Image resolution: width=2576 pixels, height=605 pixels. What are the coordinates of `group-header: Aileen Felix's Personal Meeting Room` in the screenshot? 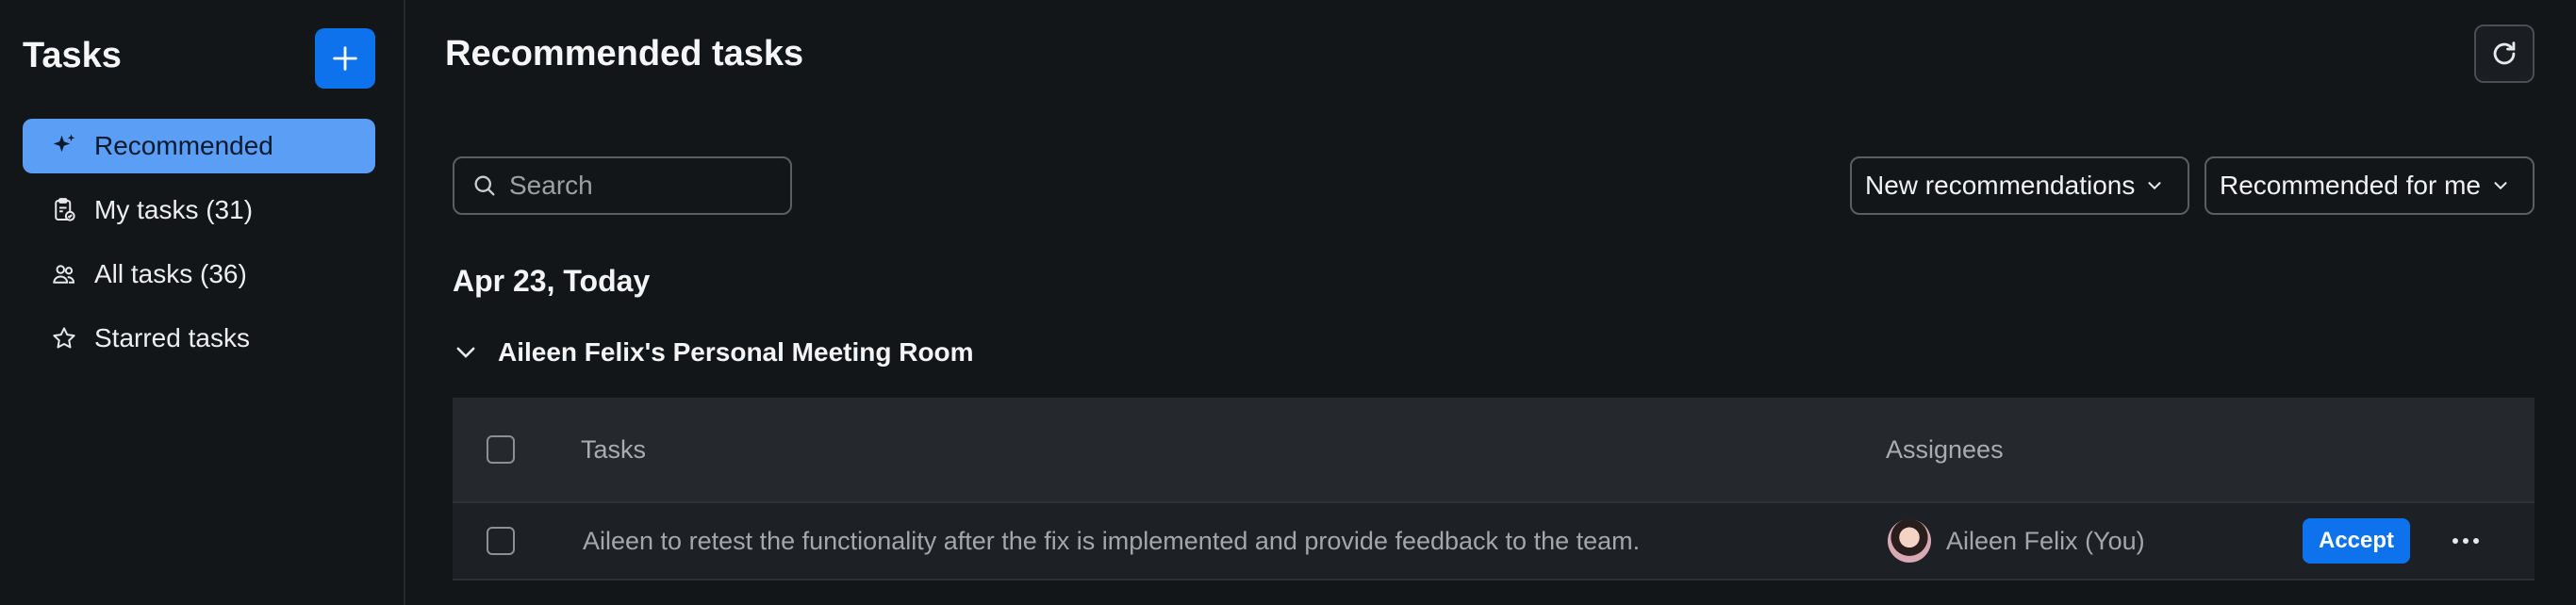 It's located at (713, 352).